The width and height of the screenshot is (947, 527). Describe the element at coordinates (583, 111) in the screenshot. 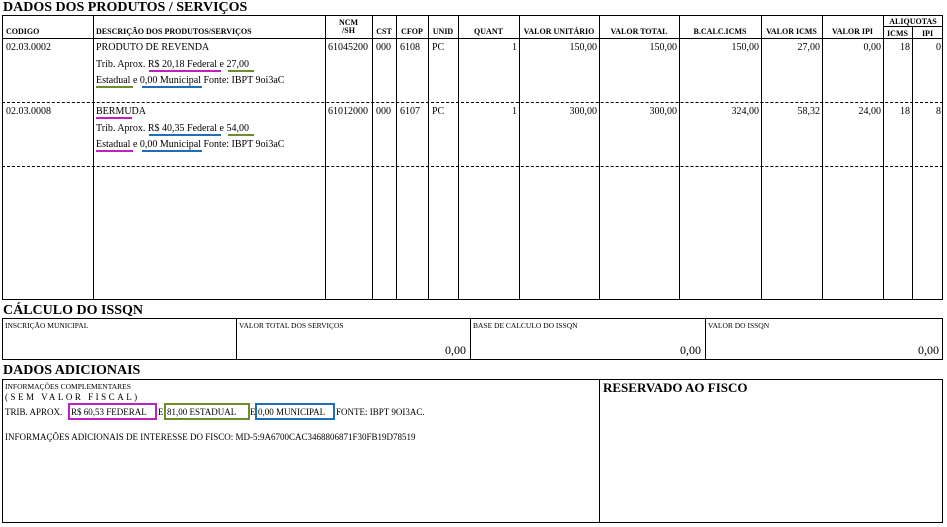

I see `row-valor-unitario: 300,00` at that location.